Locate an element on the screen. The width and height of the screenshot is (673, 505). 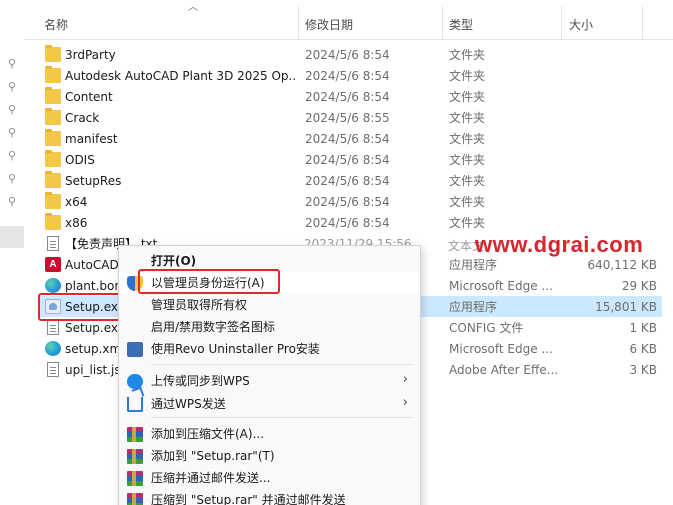
file-row: Content 2024/5/6 8:54 文件夹 is located at coordinates (351, 96).